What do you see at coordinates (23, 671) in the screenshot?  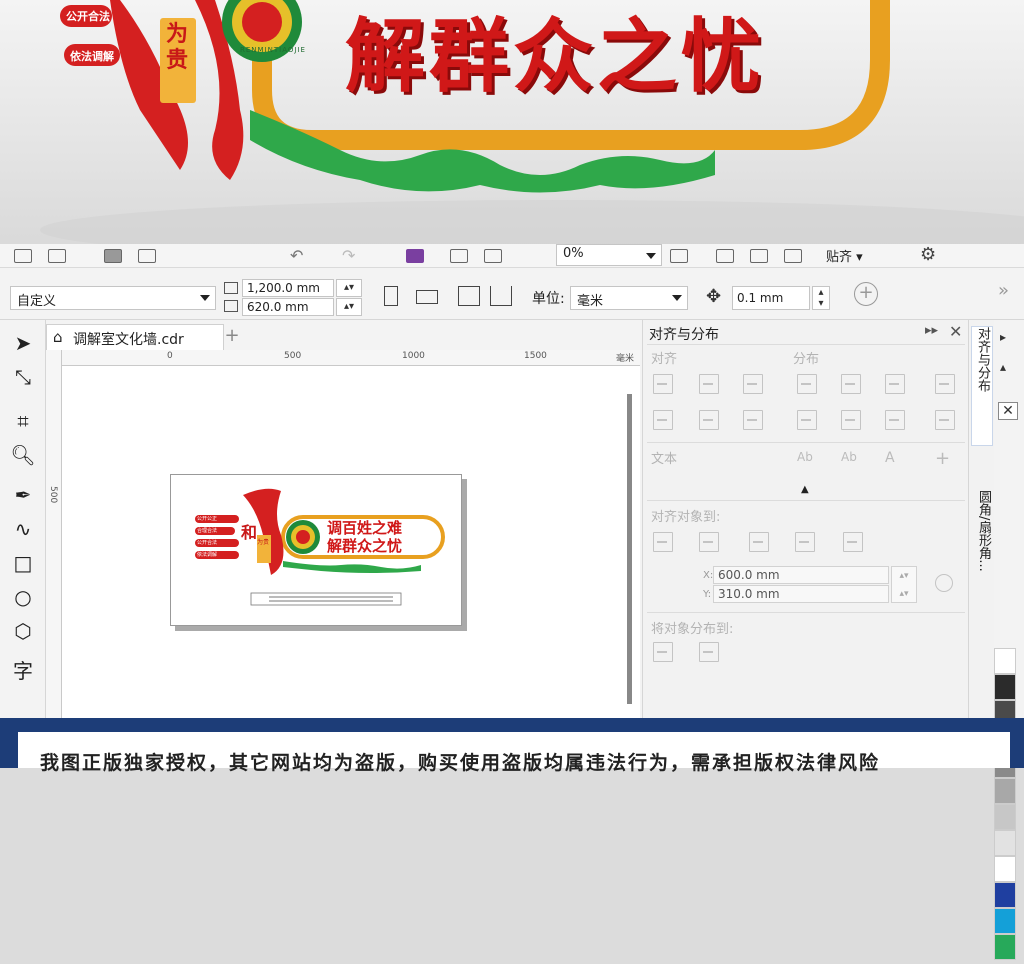 I see `text-tool-icon: 字` at bounding box center [23, 671].